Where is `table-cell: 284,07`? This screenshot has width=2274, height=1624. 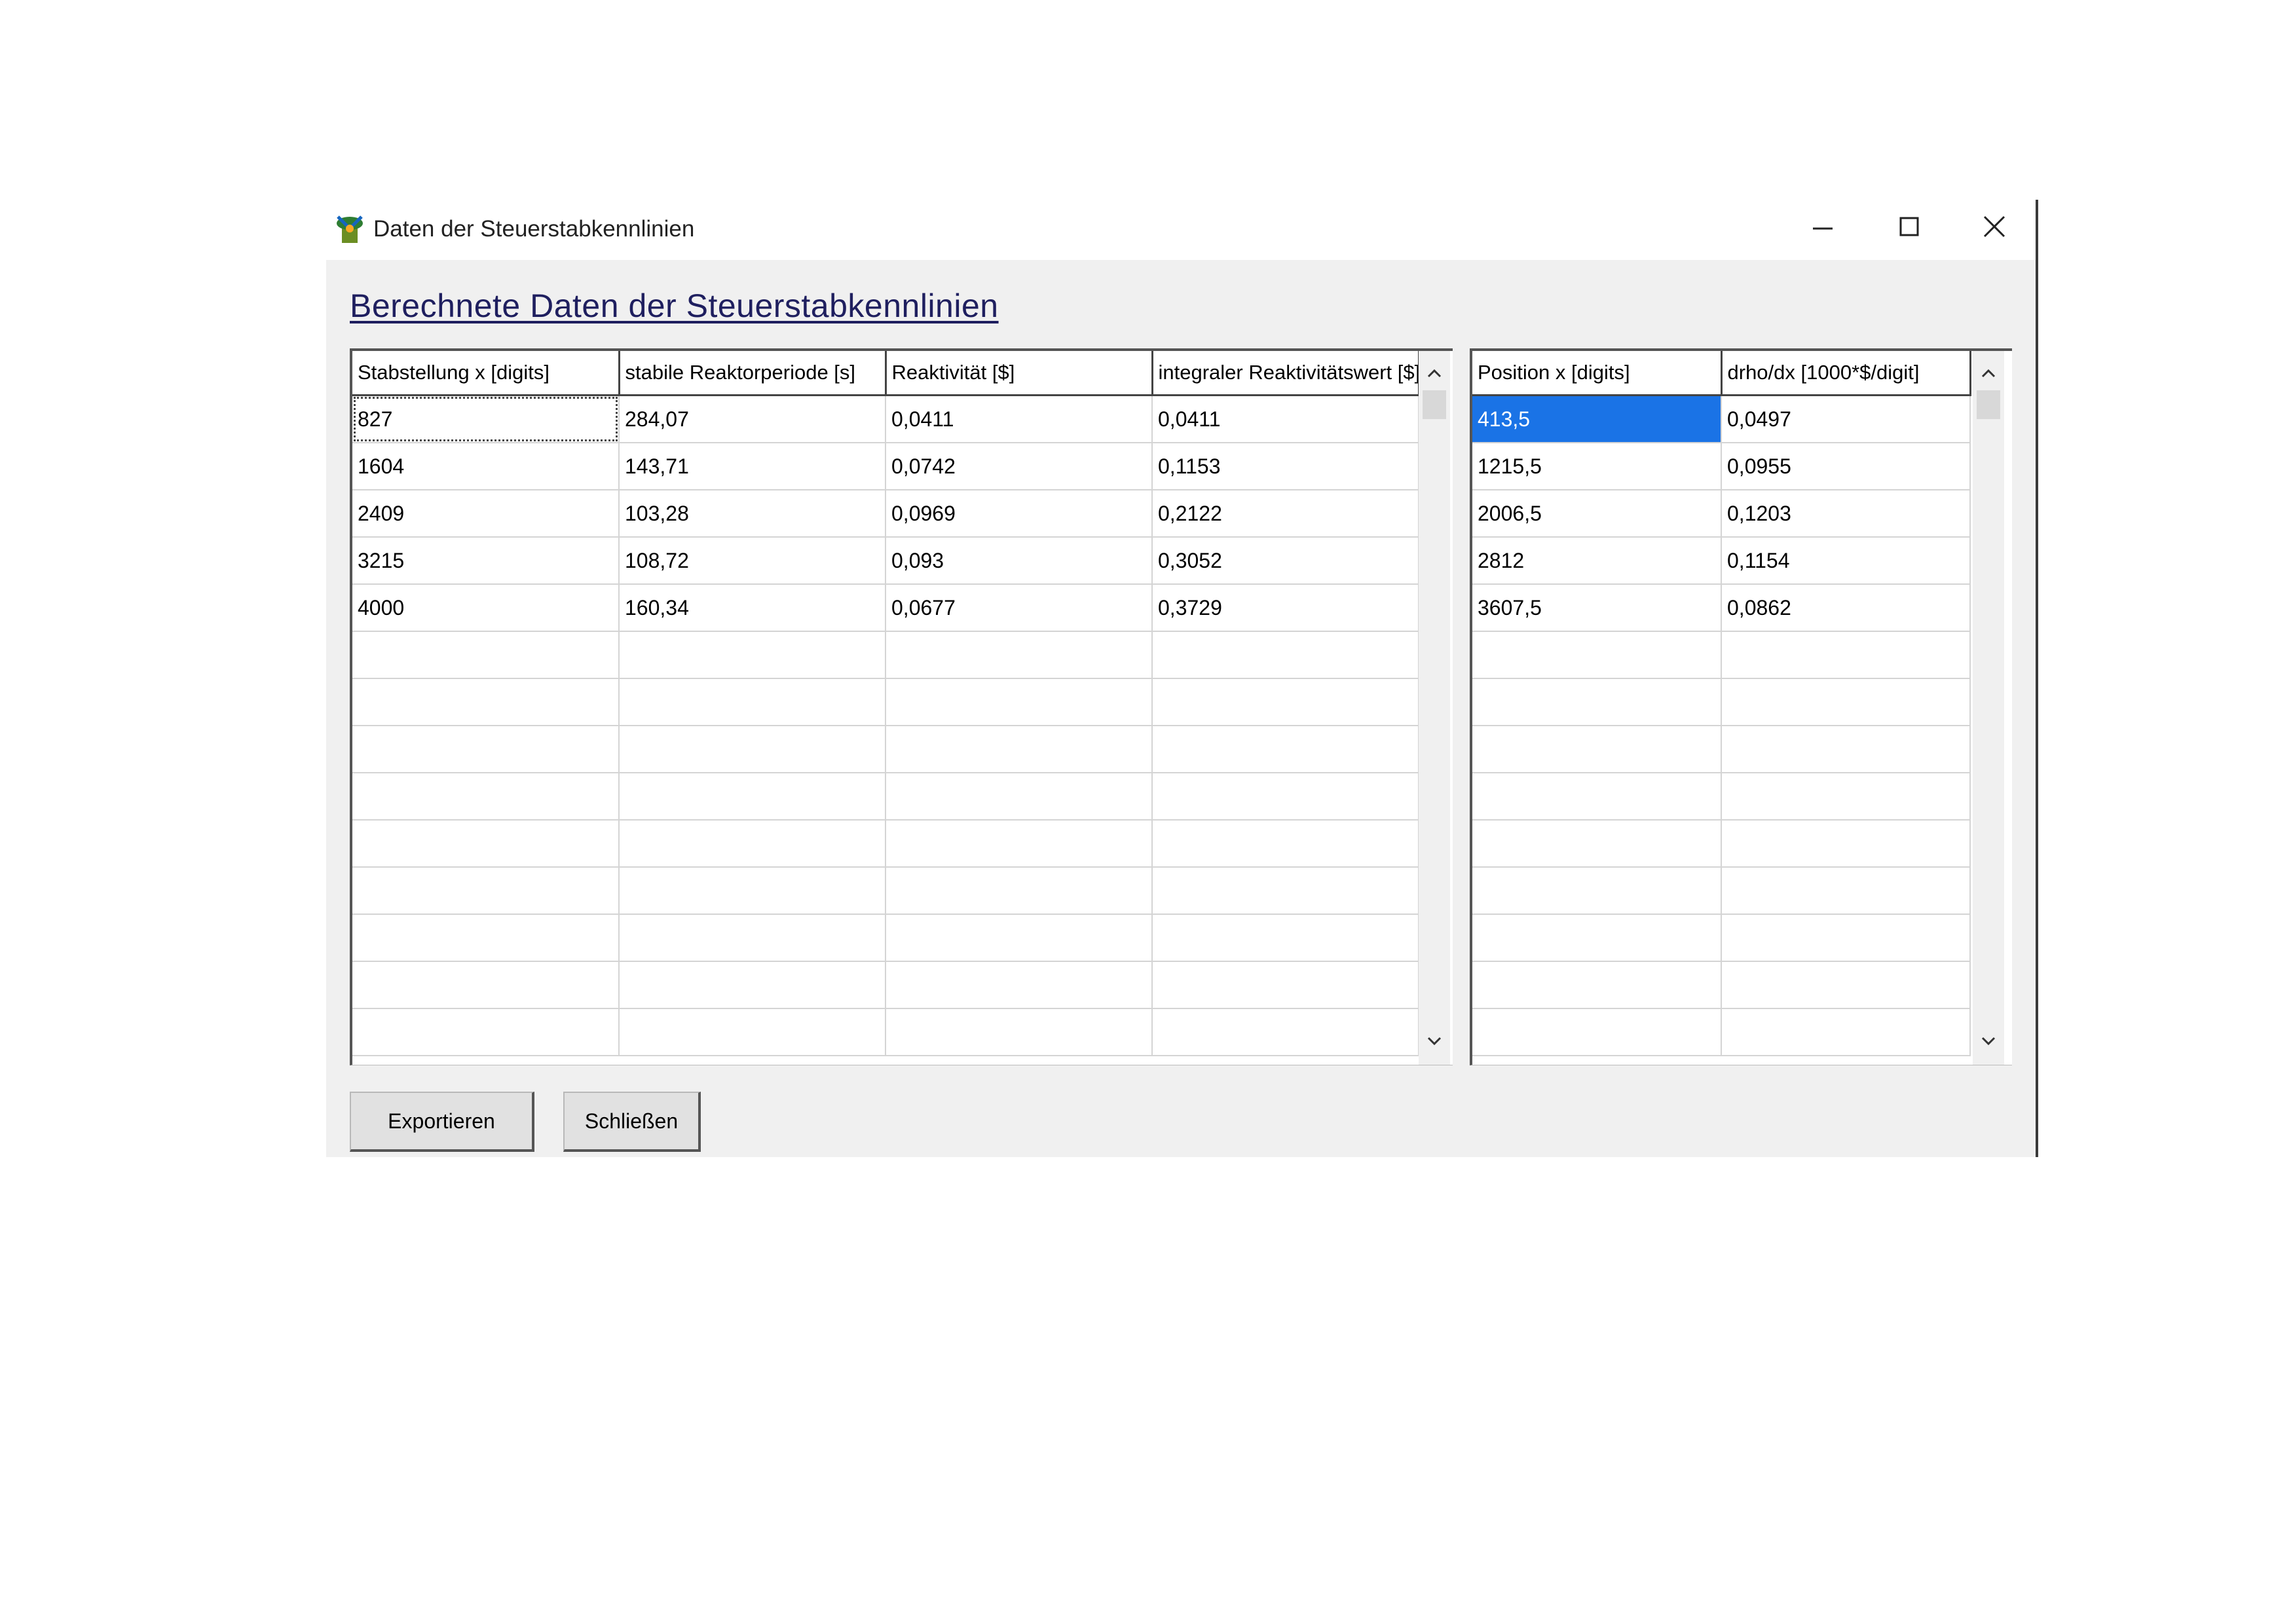
table-cell: 284,07 is located at coordinates (752, 419).